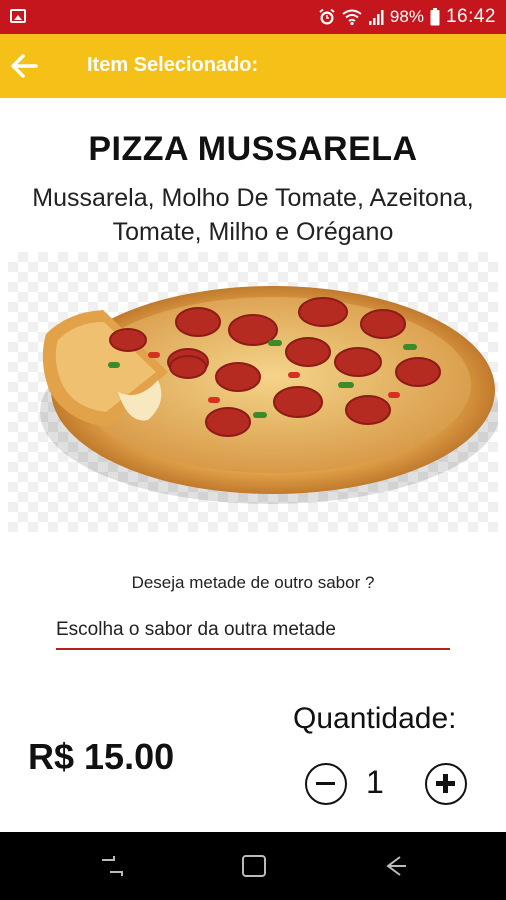 The image size is (506, 900). What do you see at coordinates (24, 66) in the screenshot?
I see `arrow-left-icon` at bounding box center [24, 66].